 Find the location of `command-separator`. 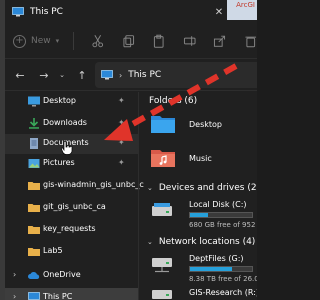

command-separator is located at coordinates (74, 41).